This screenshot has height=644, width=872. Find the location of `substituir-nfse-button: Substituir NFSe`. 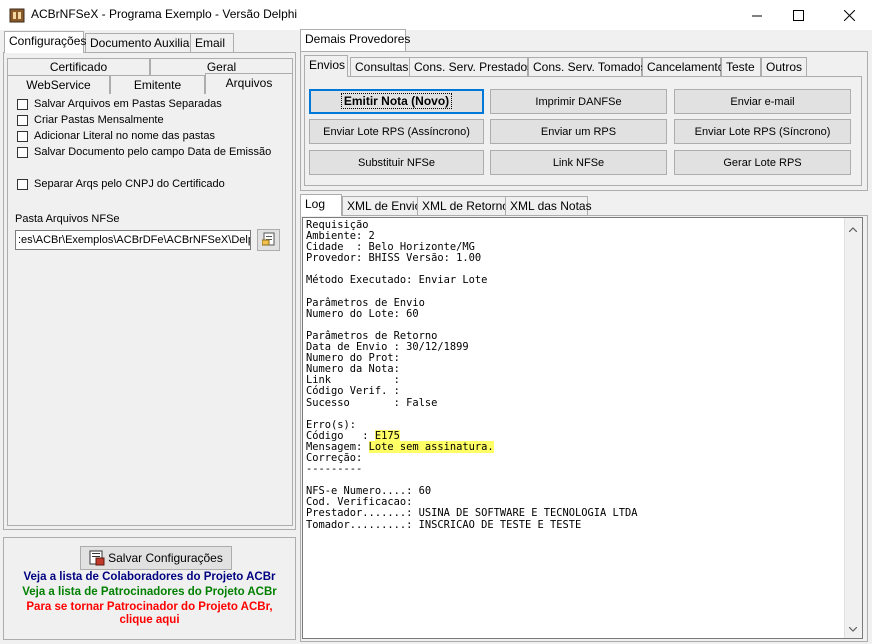

substituir-nfse-button: Substituir NFSe is located at coordinates (396, 162).